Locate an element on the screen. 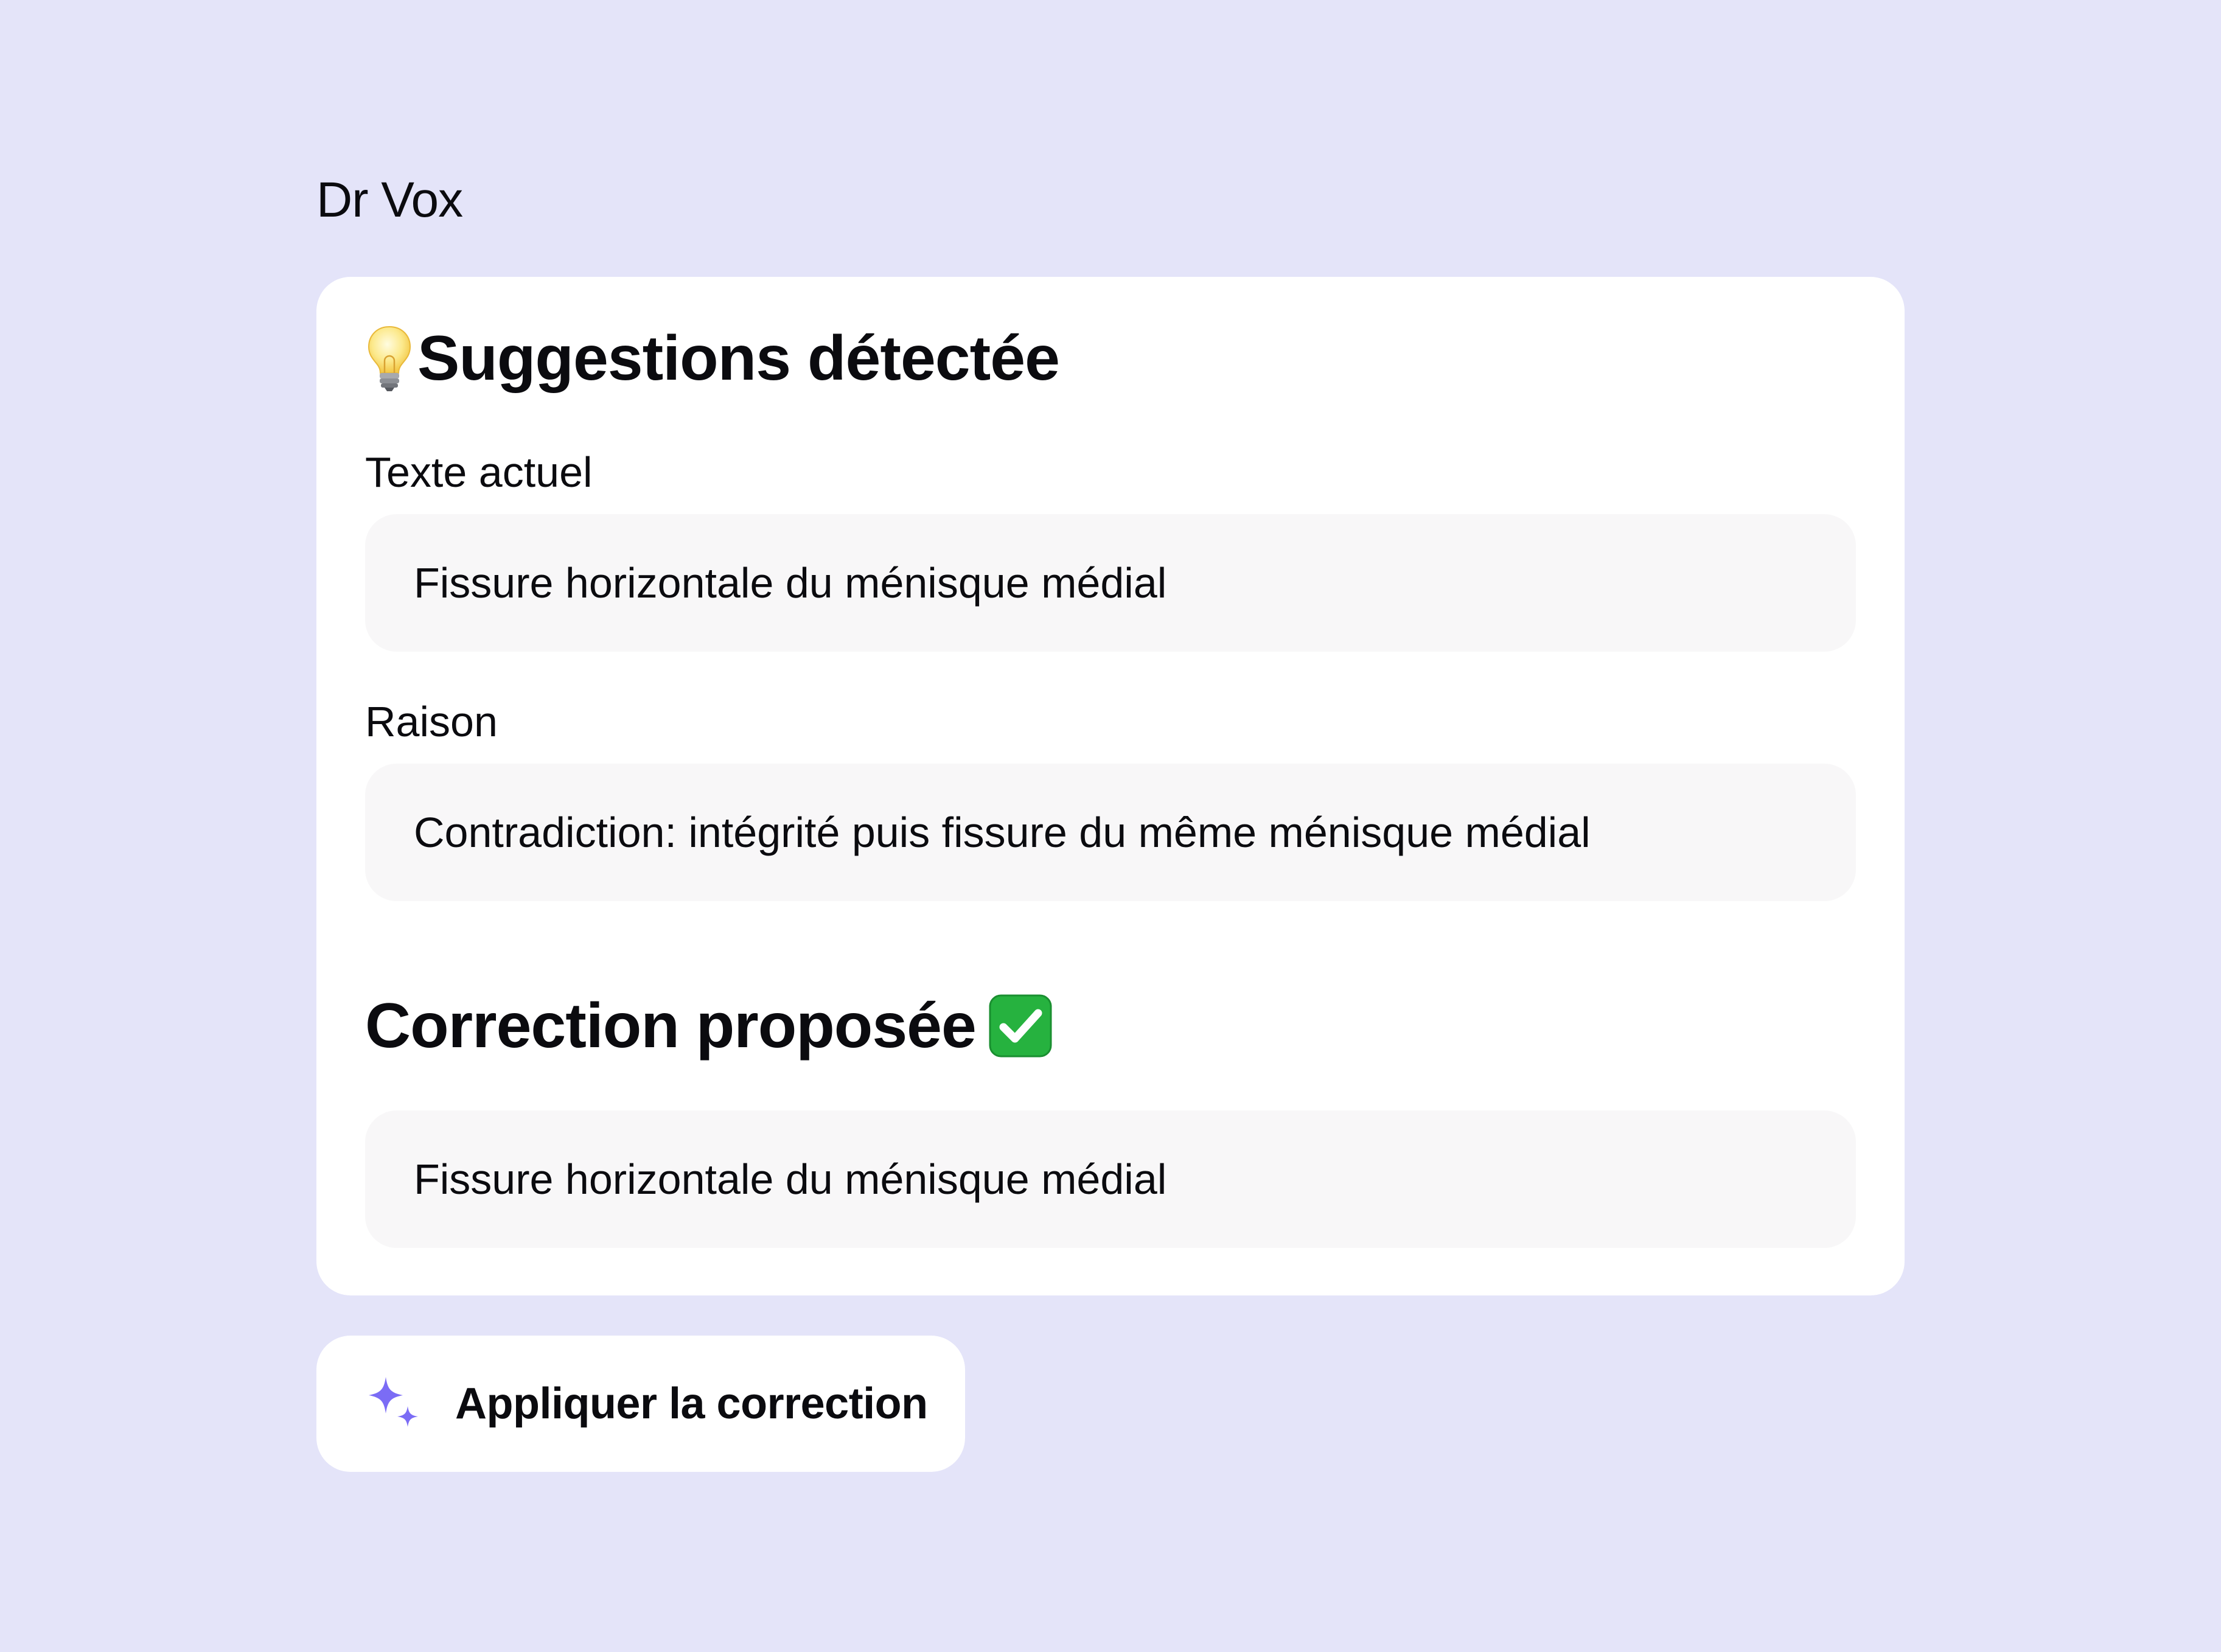  suggestions-title: Suggestions détectée is located at coordinates (738, 358).